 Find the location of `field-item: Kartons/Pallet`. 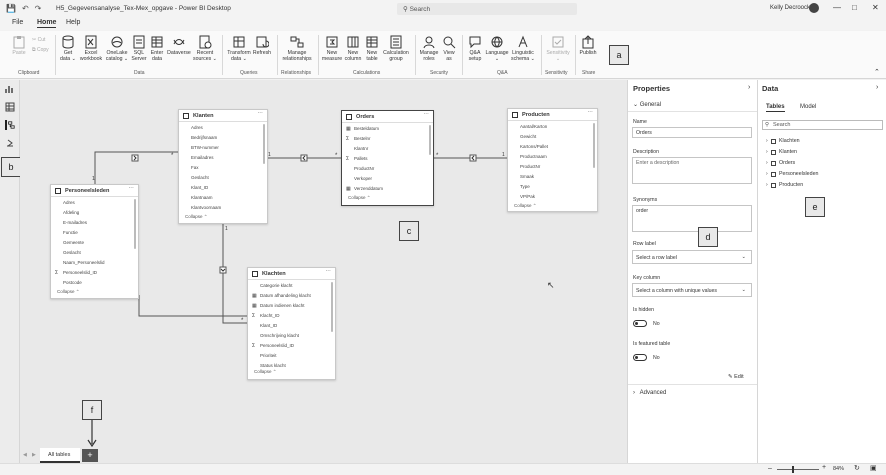

field-item: Kartons/Pallet is located at coordinates (552, 147).